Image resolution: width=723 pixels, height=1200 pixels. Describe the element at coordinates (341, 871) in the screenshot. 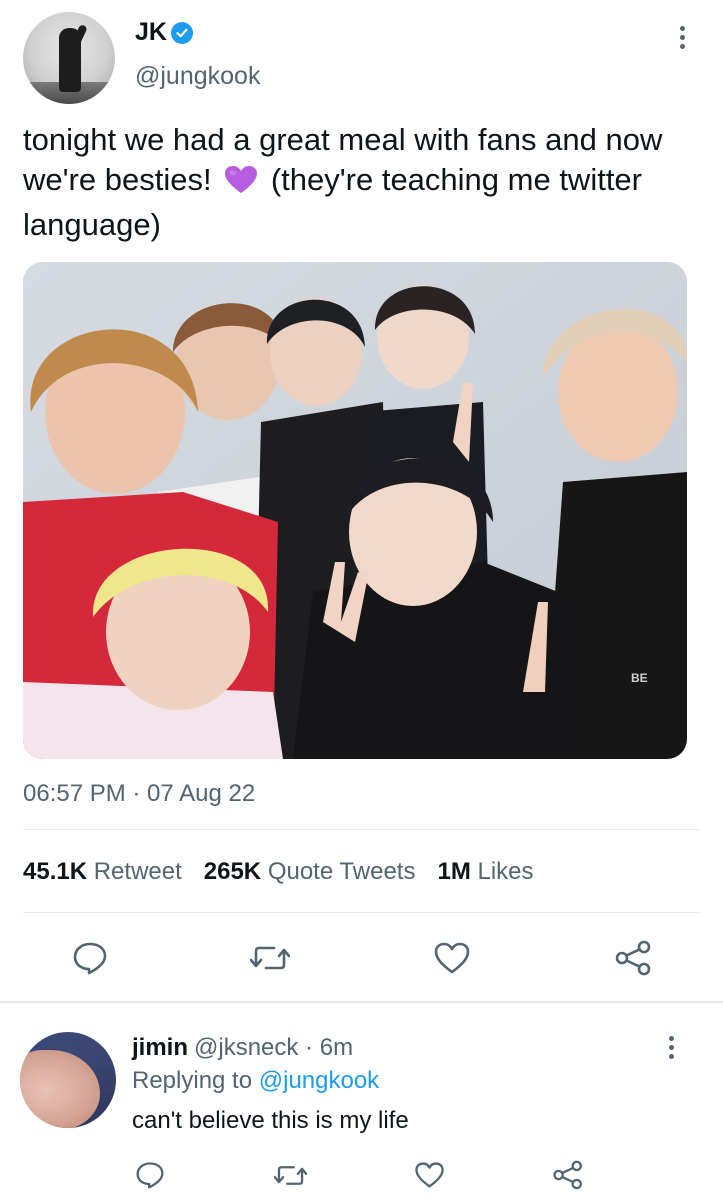

I see `quote-tweets-count-label: Quote Tweets` at that location.